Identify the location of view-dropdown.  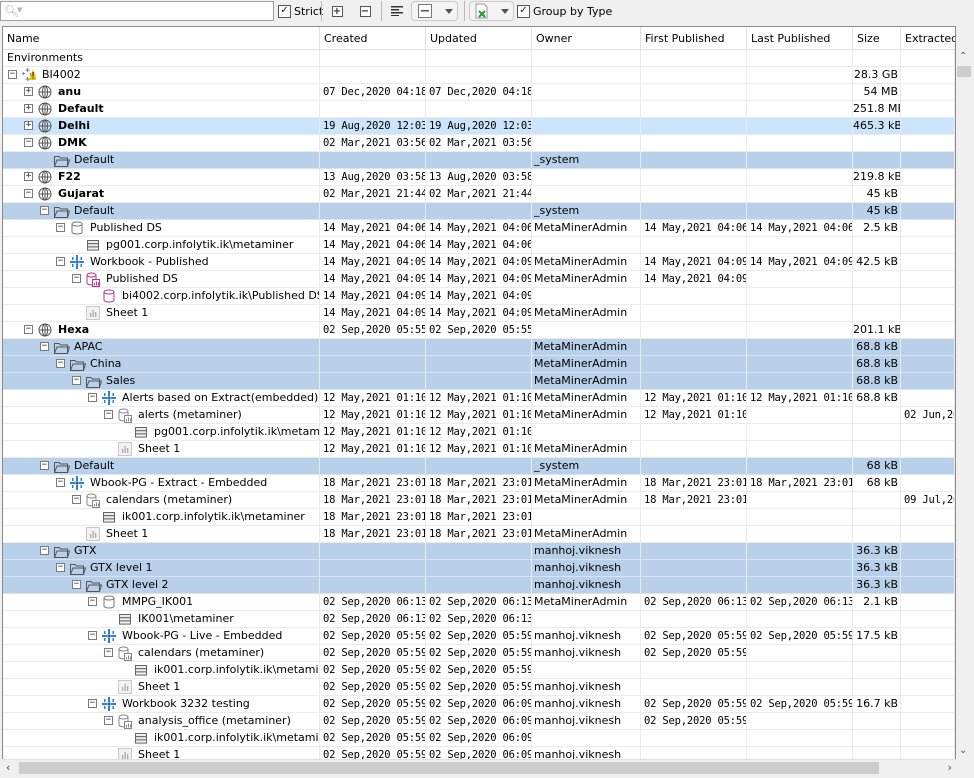
(434, 11).